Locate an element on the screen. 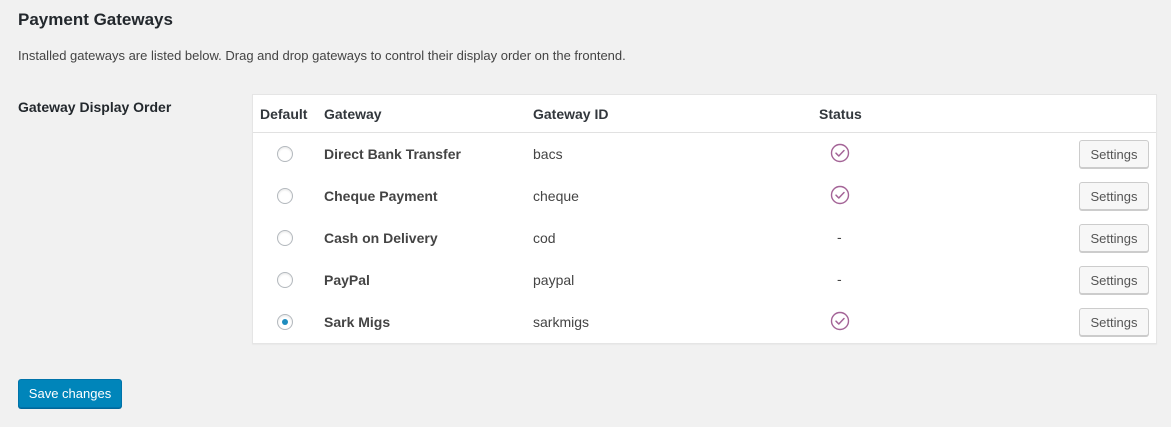  table-row: PayPal paypal - Settings is located at coordinates (704, 280).